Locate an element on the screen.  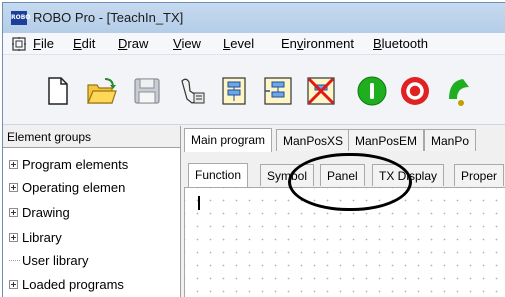
stop-program-icon is located at coordinates (415, 91).